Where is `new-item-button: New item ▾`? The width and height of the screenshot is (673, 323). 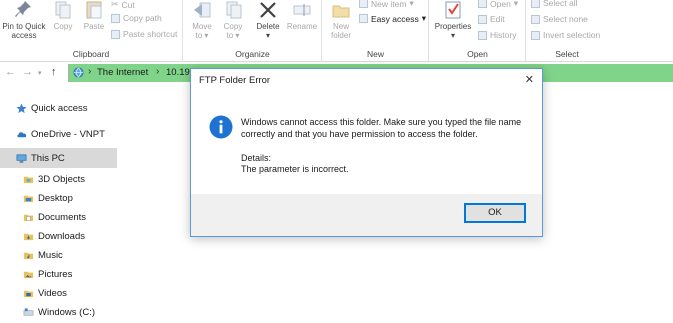 new-item-button: New item ▾ is located at coordinates (386, 4).